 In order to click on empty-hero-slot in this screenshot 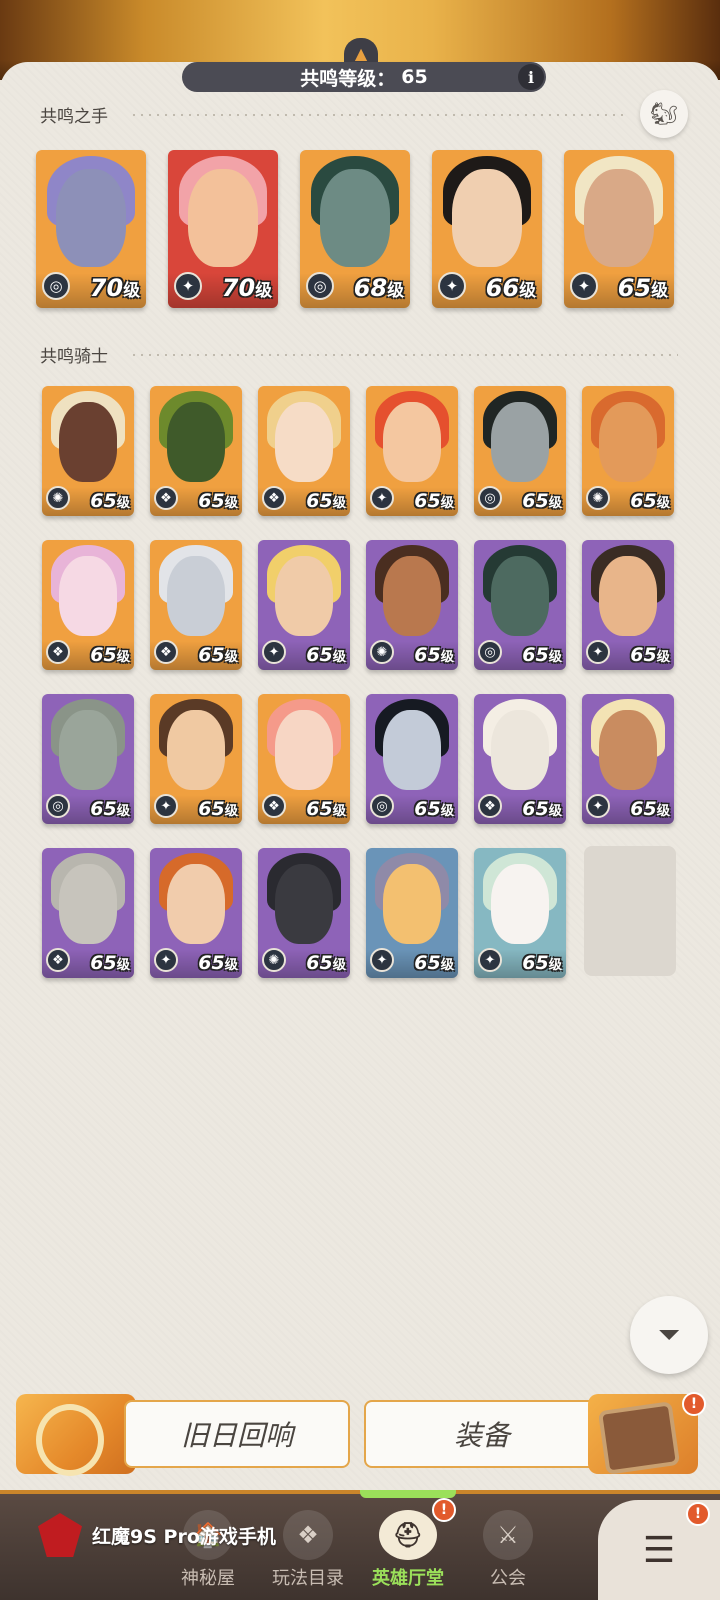, I will do `click(630, 911)`.